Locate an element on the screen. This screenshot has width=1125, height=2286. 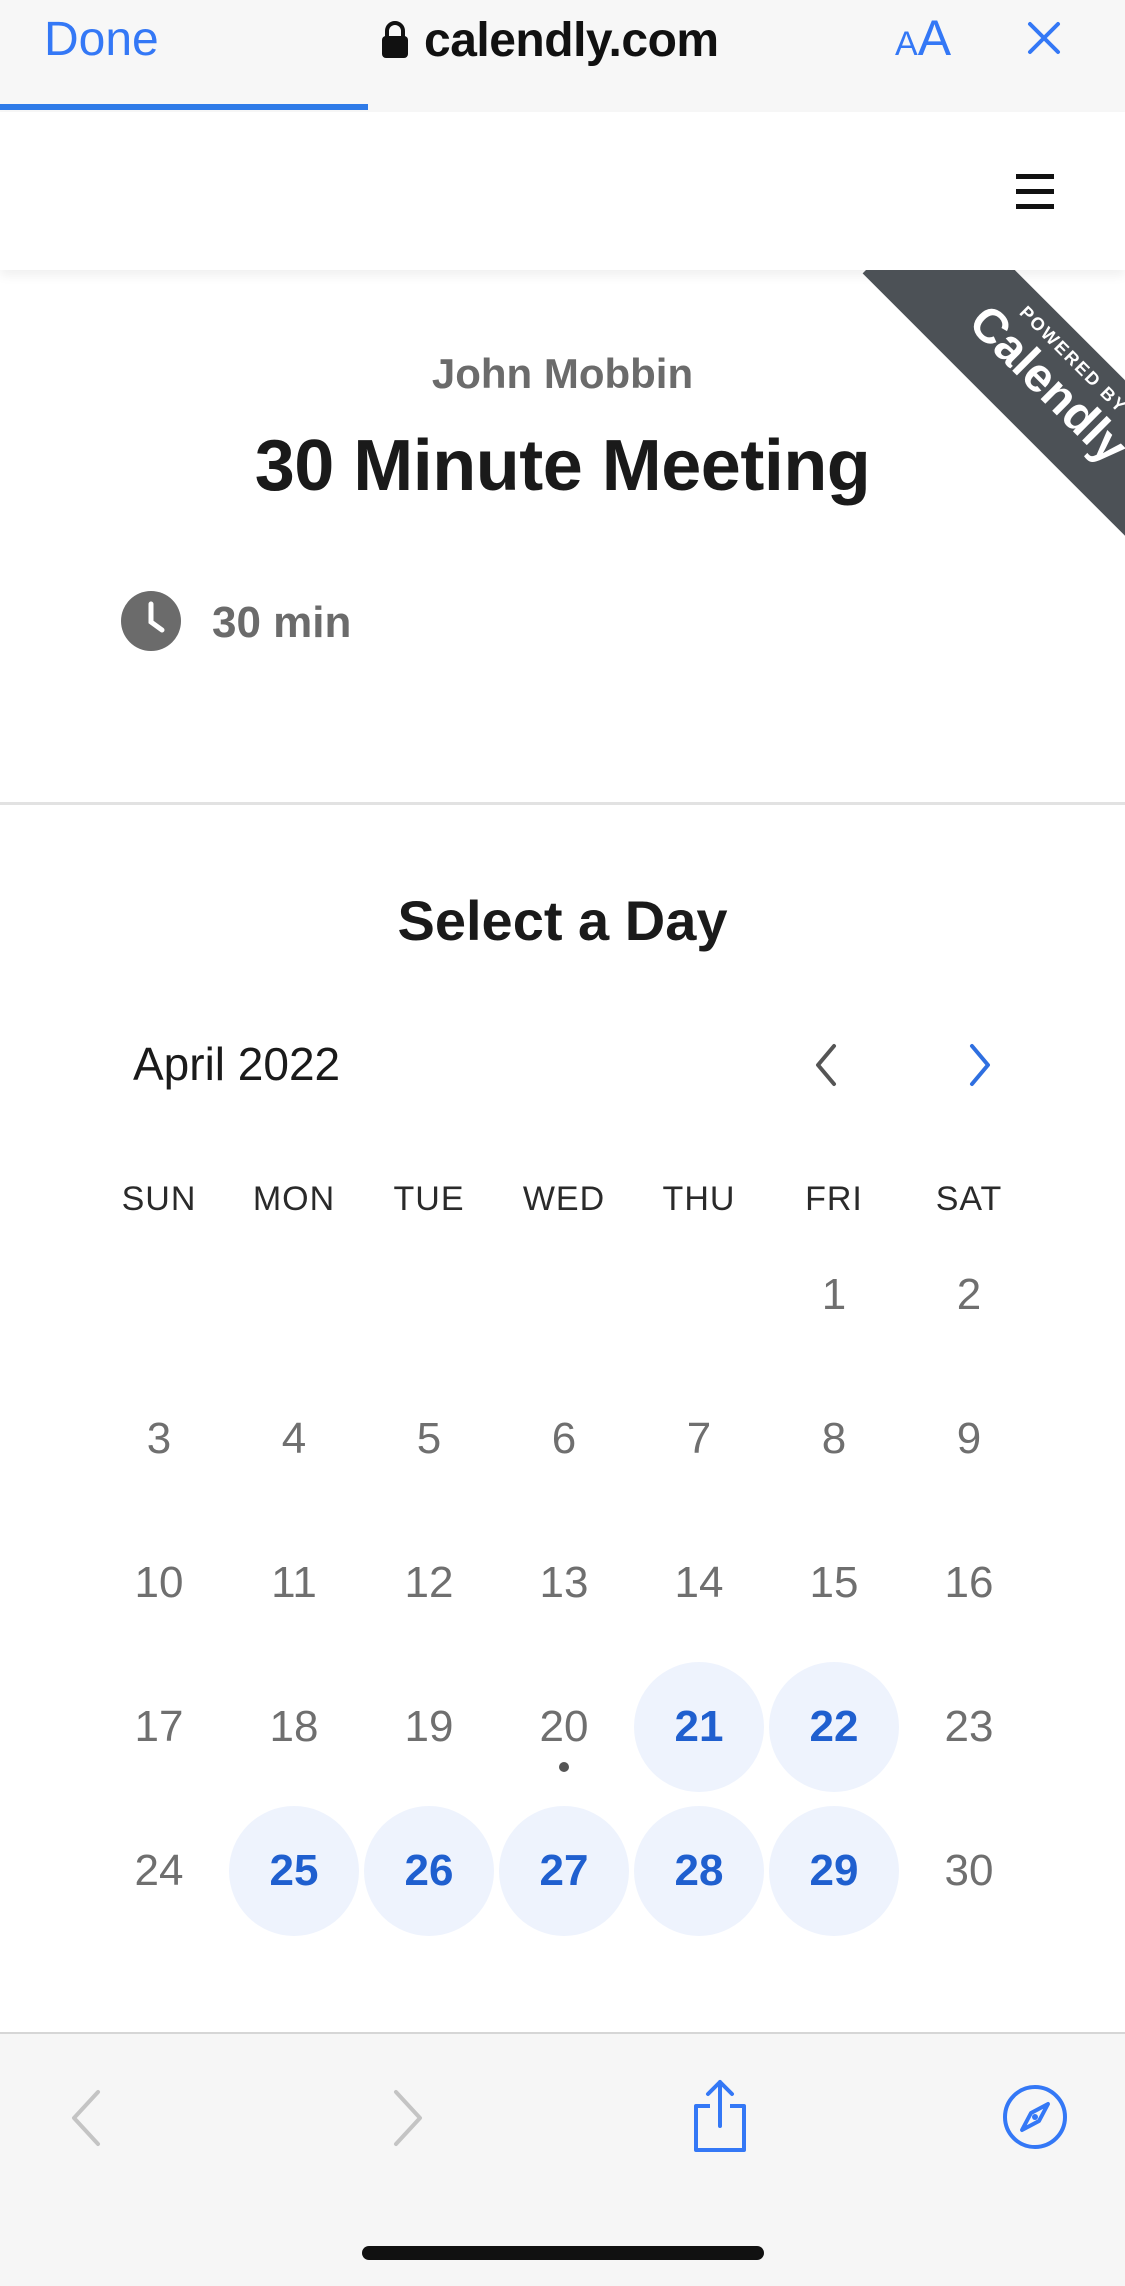
weekday-label-wed: WED is located at coordinates (564, 1199).